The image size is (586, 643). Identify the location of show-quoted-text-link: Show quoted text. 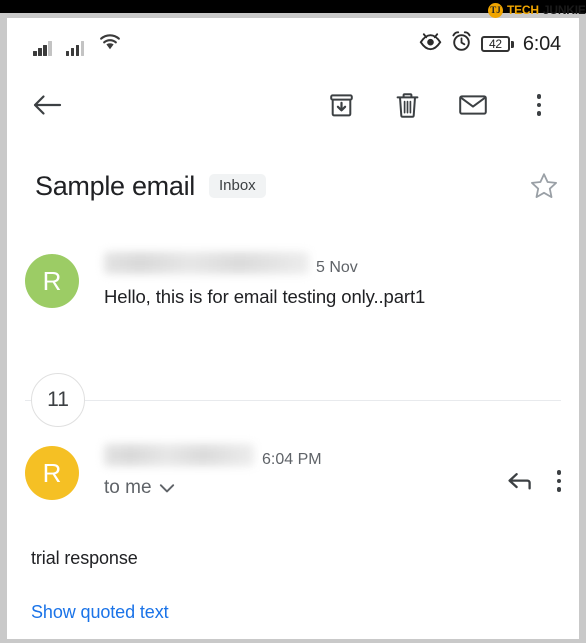
(100, 612).